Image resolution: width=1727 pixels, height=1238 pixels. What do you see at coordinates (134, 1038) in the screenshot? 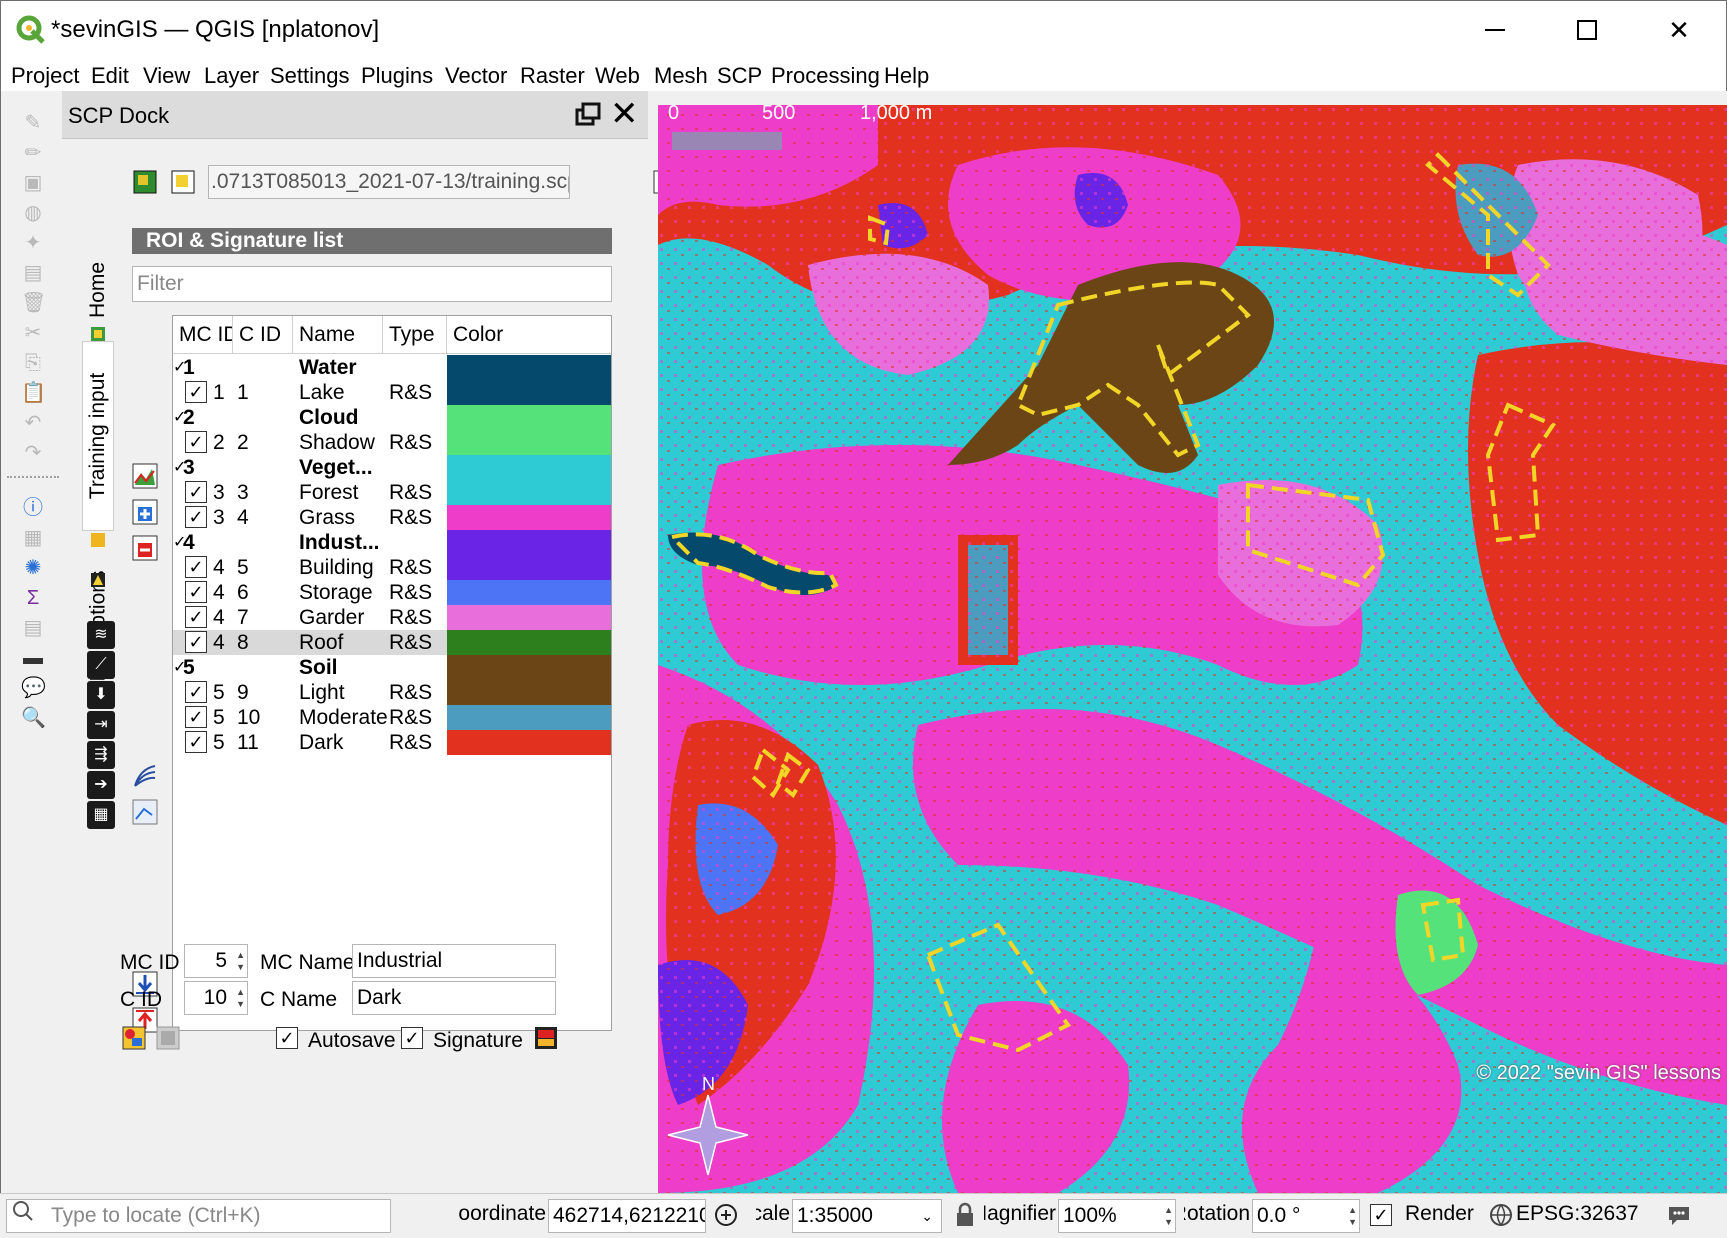
I see `save-roi-icon` at bounding box center [134, 1038].